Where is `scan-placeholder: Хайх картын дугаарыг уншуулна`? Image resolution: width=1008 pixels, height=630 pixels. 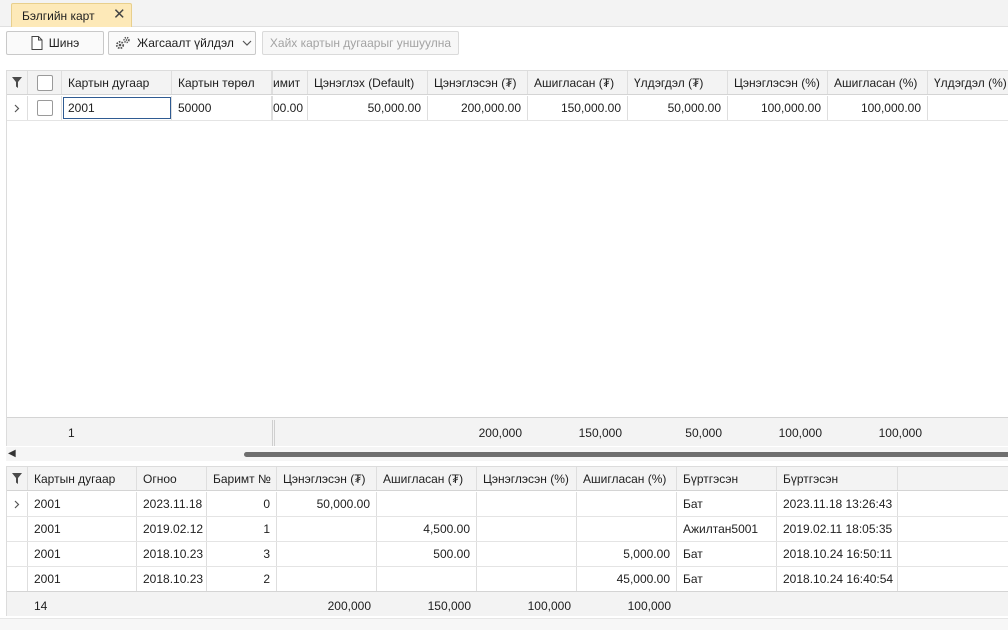
scan-placeholder: Хайх картын дугаарыг уншуулна is located at coordinates (360, 43).